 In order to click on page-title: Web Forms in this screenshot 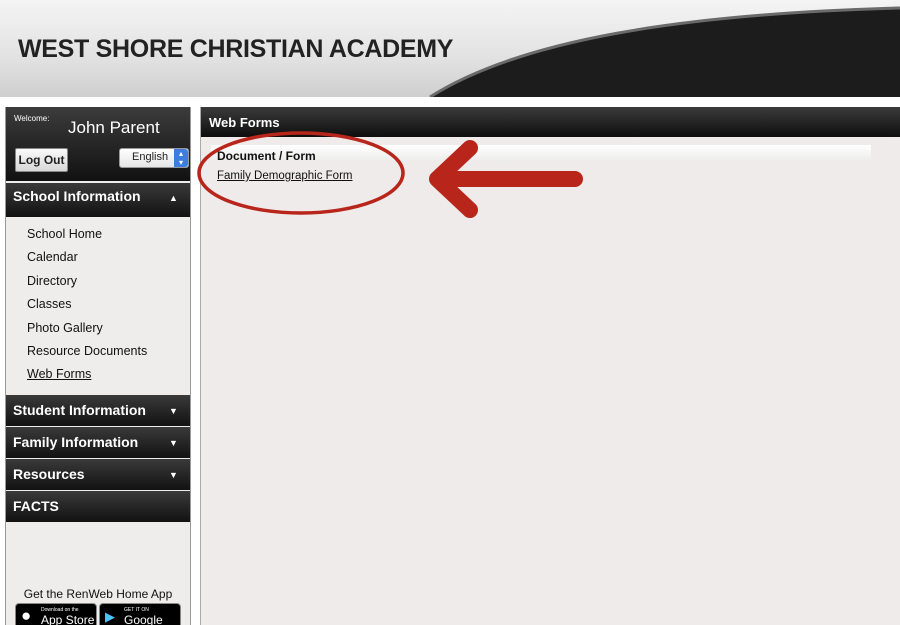, I will do `click(244, 122)`.